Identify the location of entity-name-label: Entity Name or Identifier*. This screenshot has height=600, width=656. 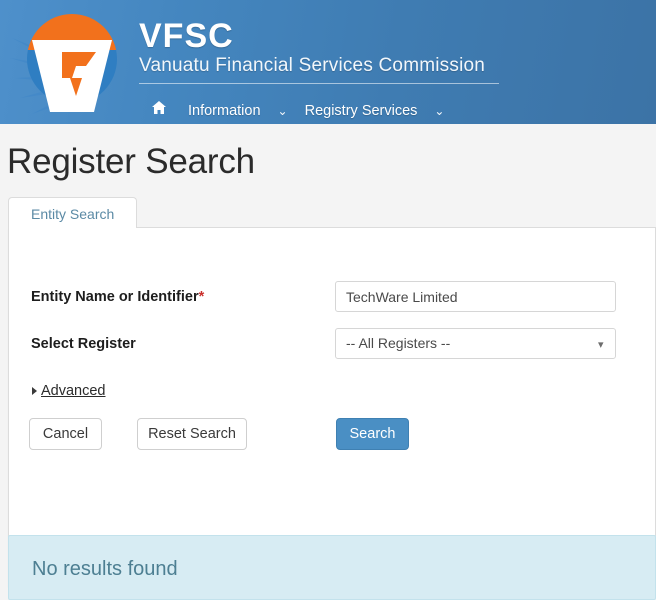
(118, 297).